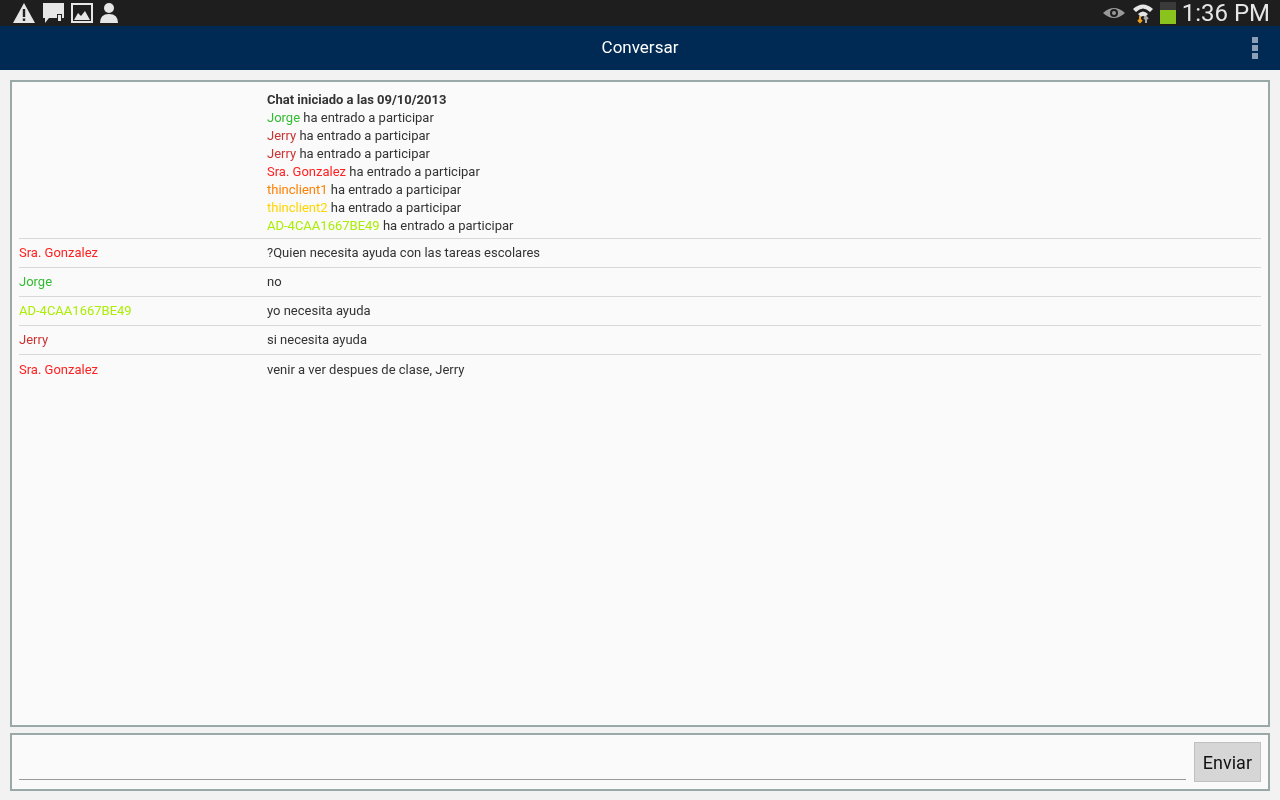 The height and width of the screenshot is (800, 1280). Describe the element at coordinates (274, 282) in the screenshot. I see `message-text: no` at that location.